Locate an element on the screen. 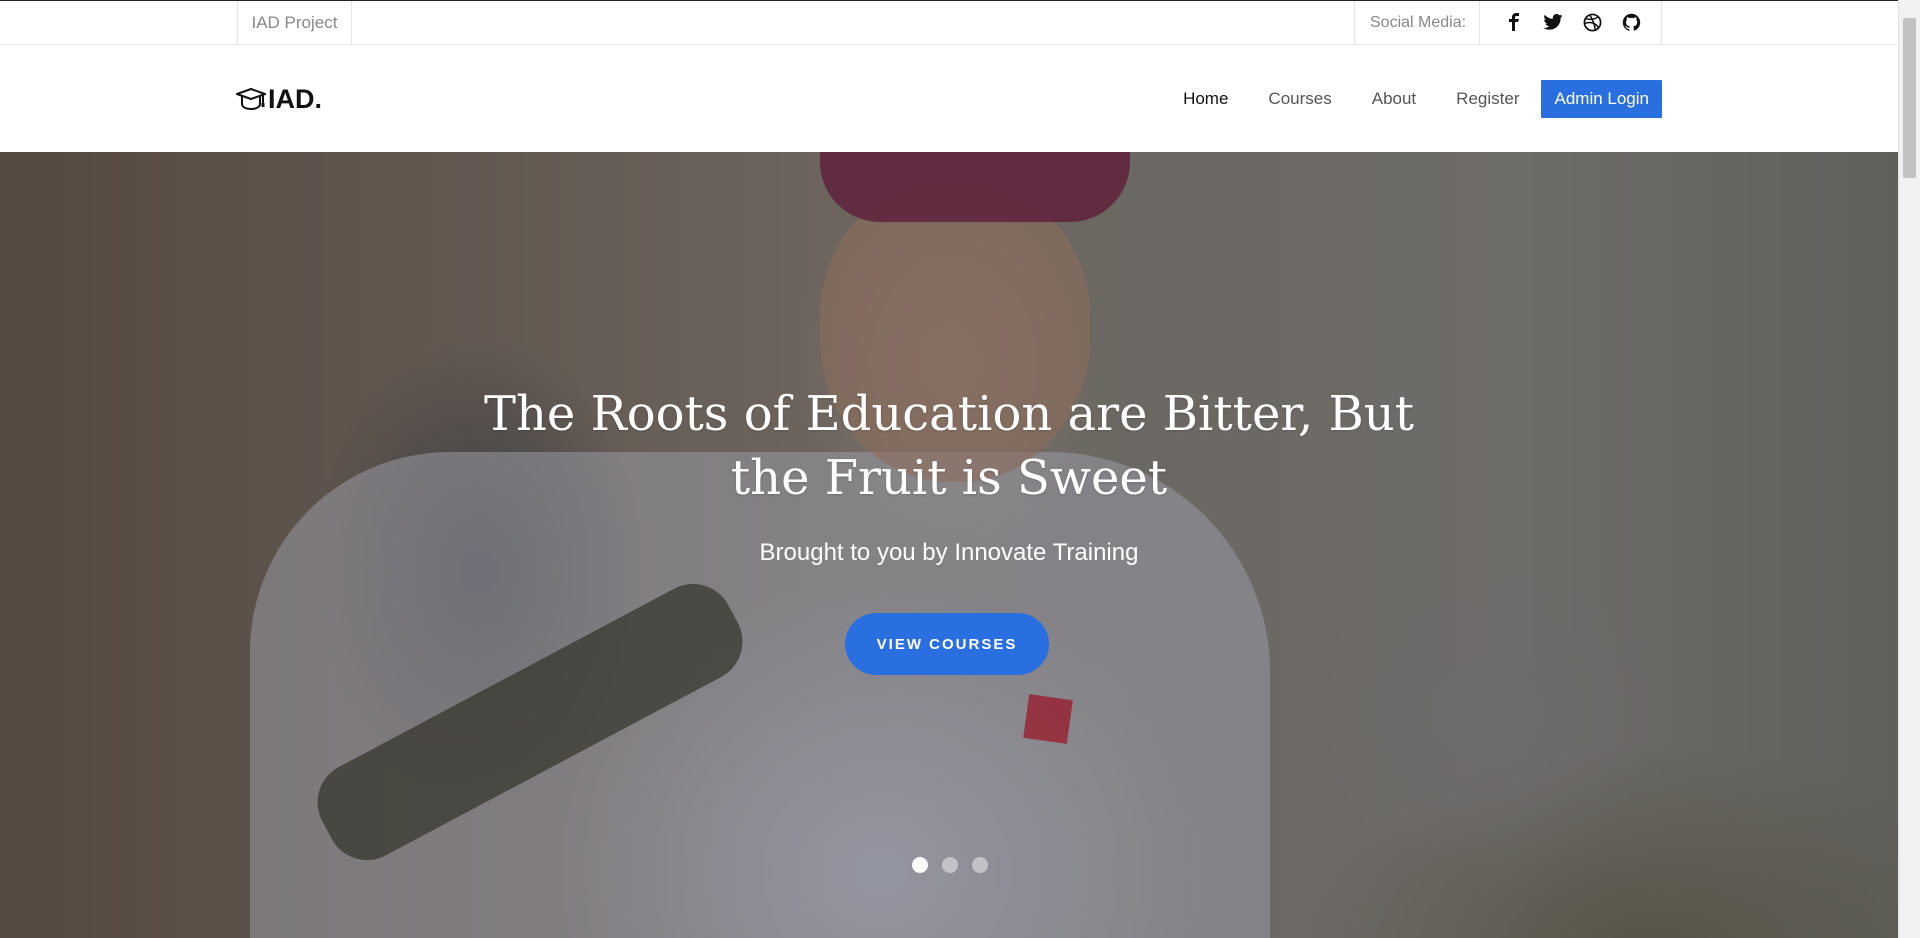  social-media-bar: Social Media: is located at coordinates (1508, 23).